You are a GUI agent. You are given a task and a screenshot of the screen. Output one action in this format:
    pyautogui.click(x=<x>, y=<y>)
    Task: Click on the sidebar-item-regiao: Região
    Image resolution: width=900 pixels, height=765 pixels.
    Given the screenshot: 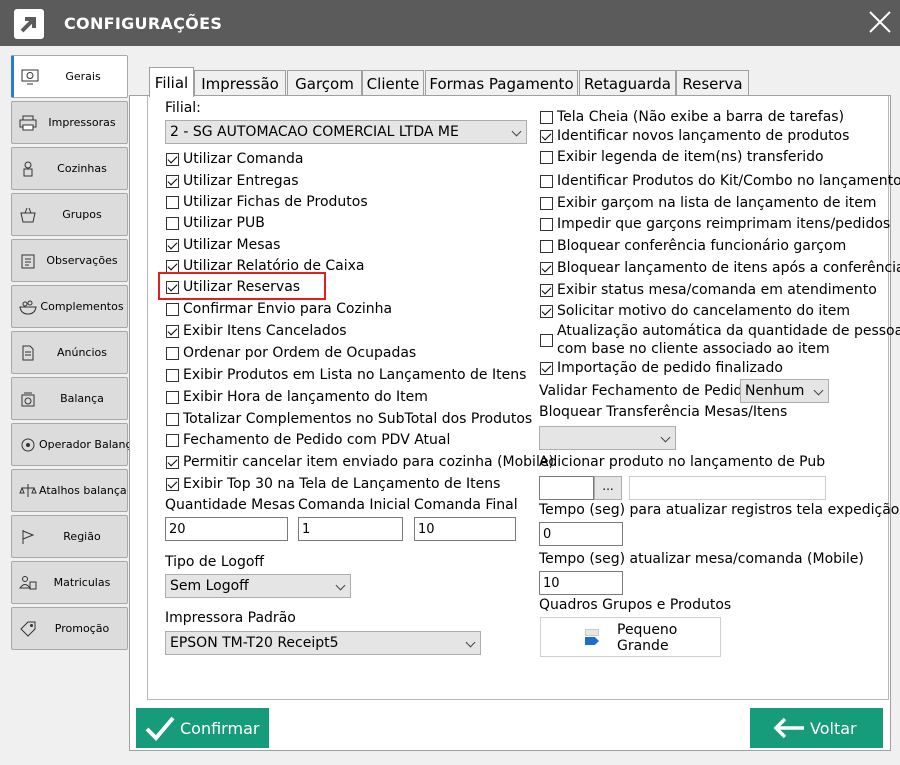 What is the action you would take?
    pyautogui.click(x=69, y=536)
    